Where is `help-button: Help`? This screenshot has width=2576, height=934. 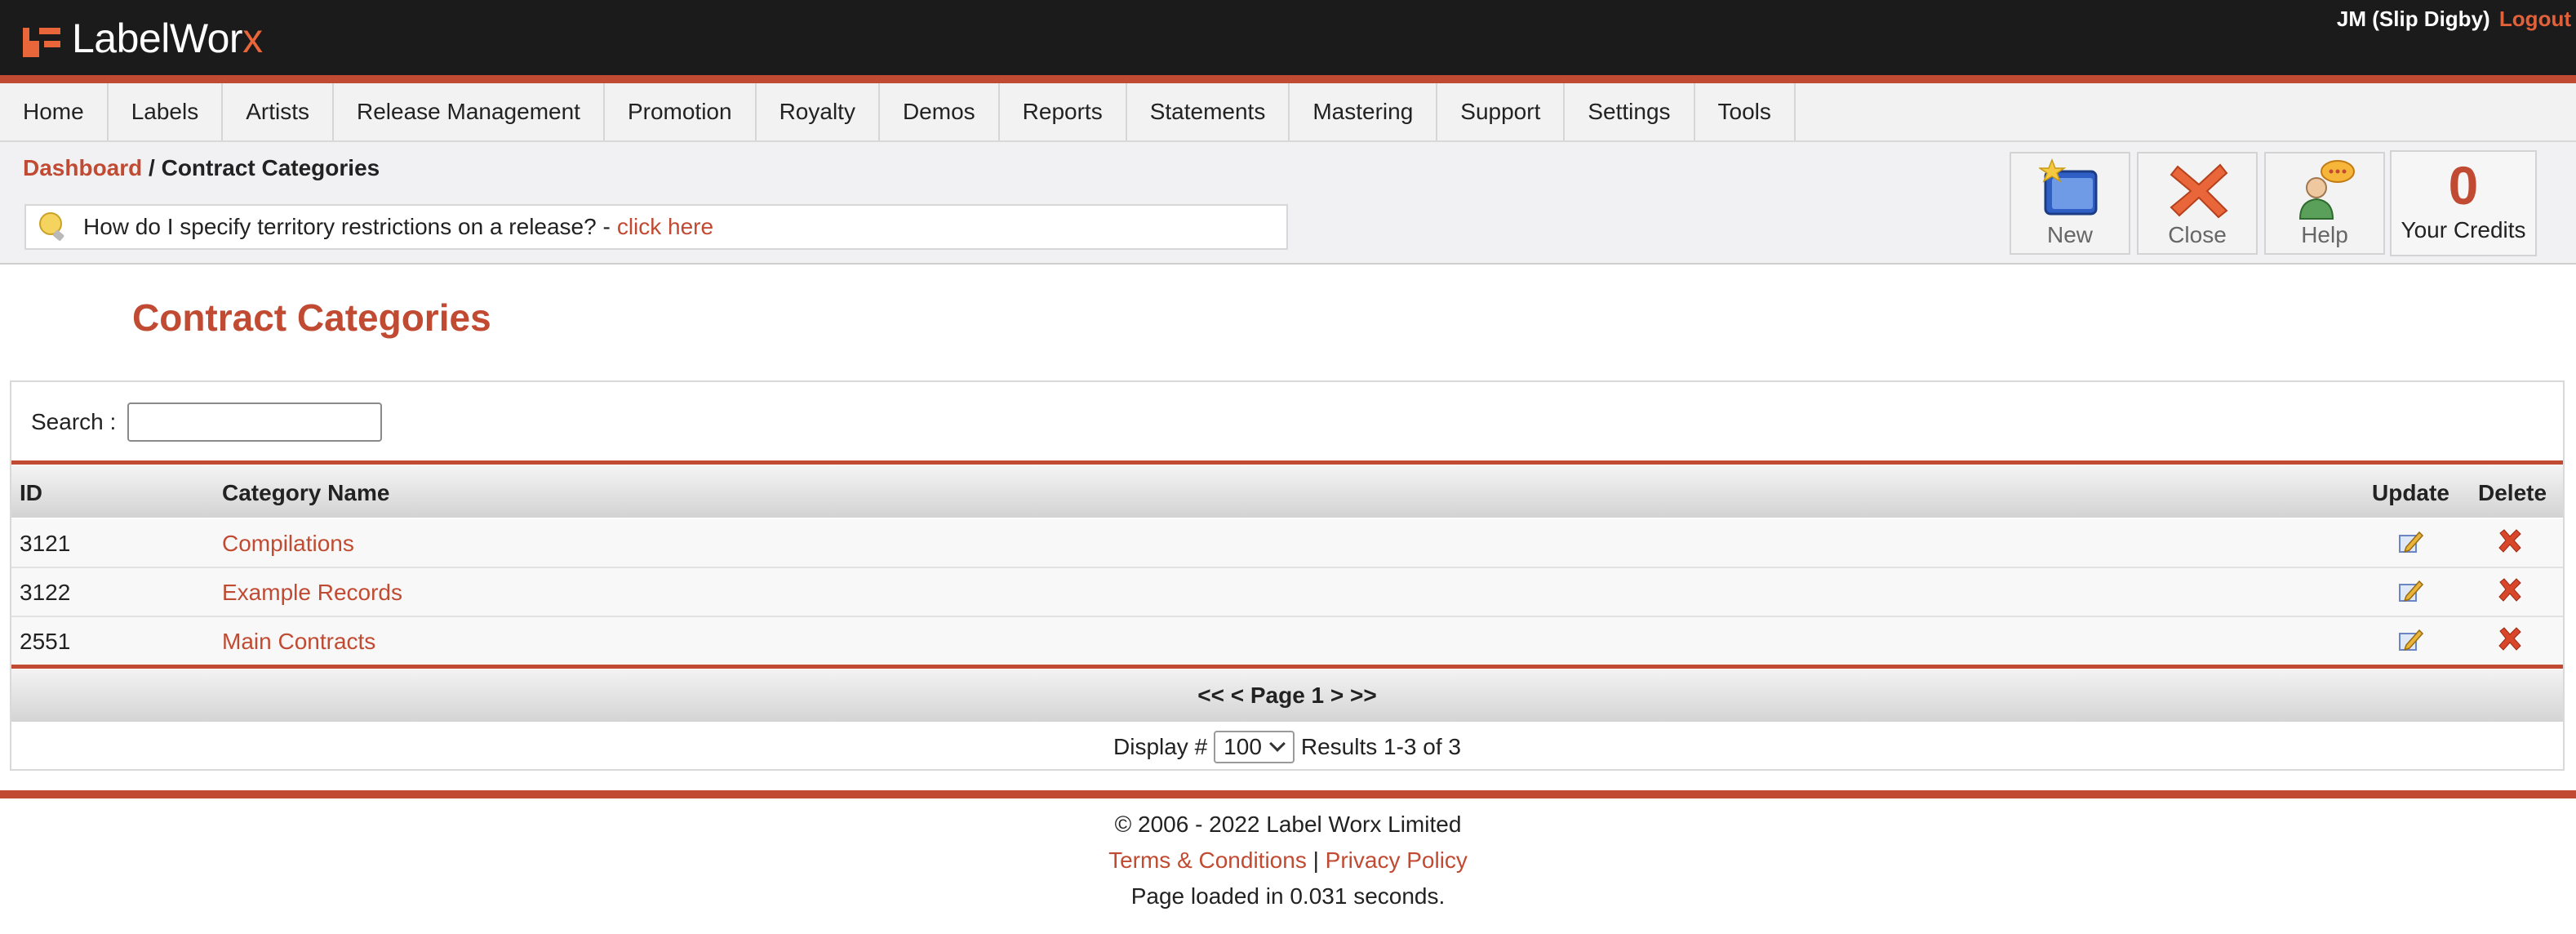
help-button: Help is located at coordinates (2324, 203).